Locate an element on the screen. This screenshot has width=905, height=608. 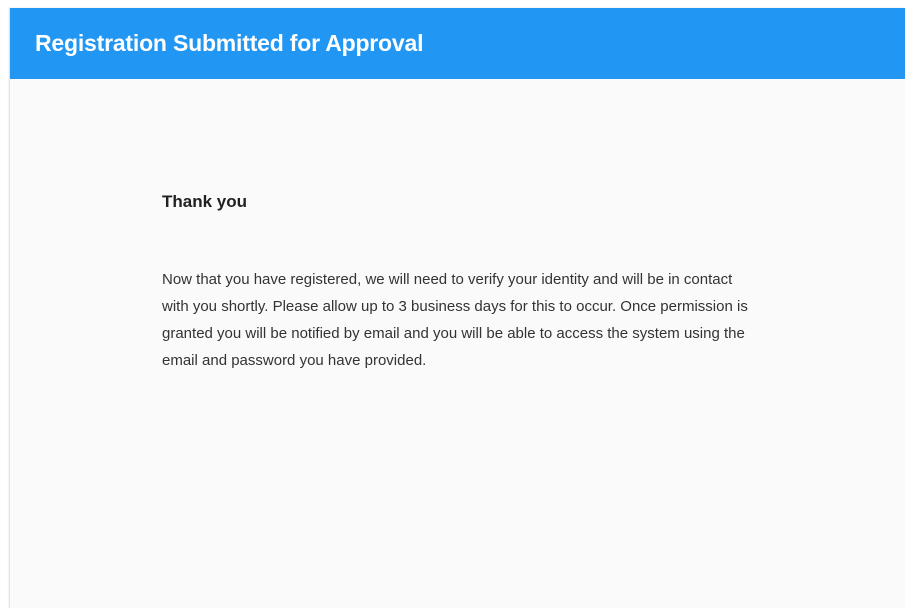
page-title: Registration Submitted for Approval is located at coordinates (229, 43).